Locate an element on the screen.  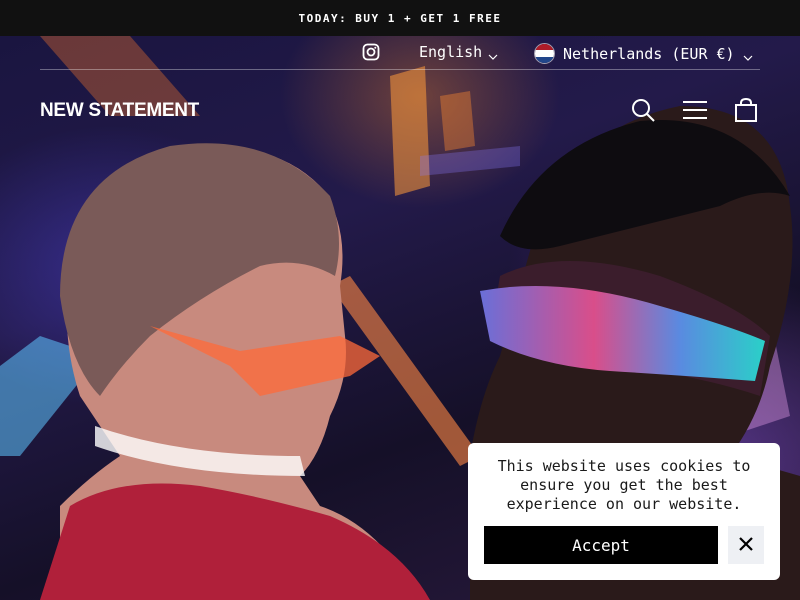
country-selector: Netherlands (EUR €) is located at coordinates (643, 53).